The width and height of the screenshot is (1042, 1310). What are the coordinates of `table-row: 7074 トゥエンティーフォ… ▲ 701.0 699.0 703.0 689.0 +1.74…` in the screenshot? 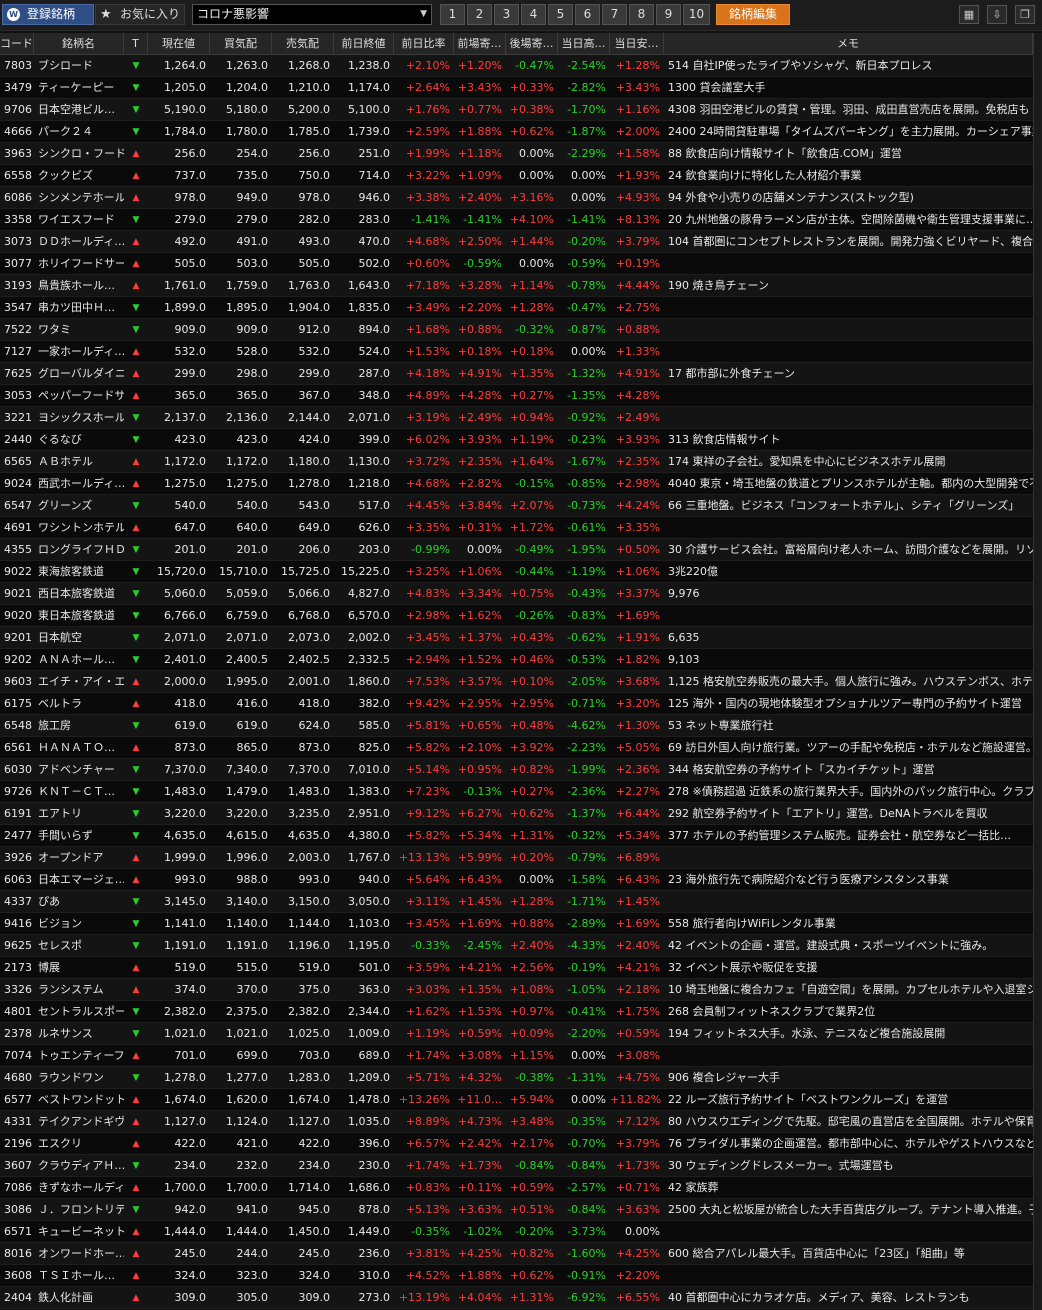 It's located at (521, 1056).